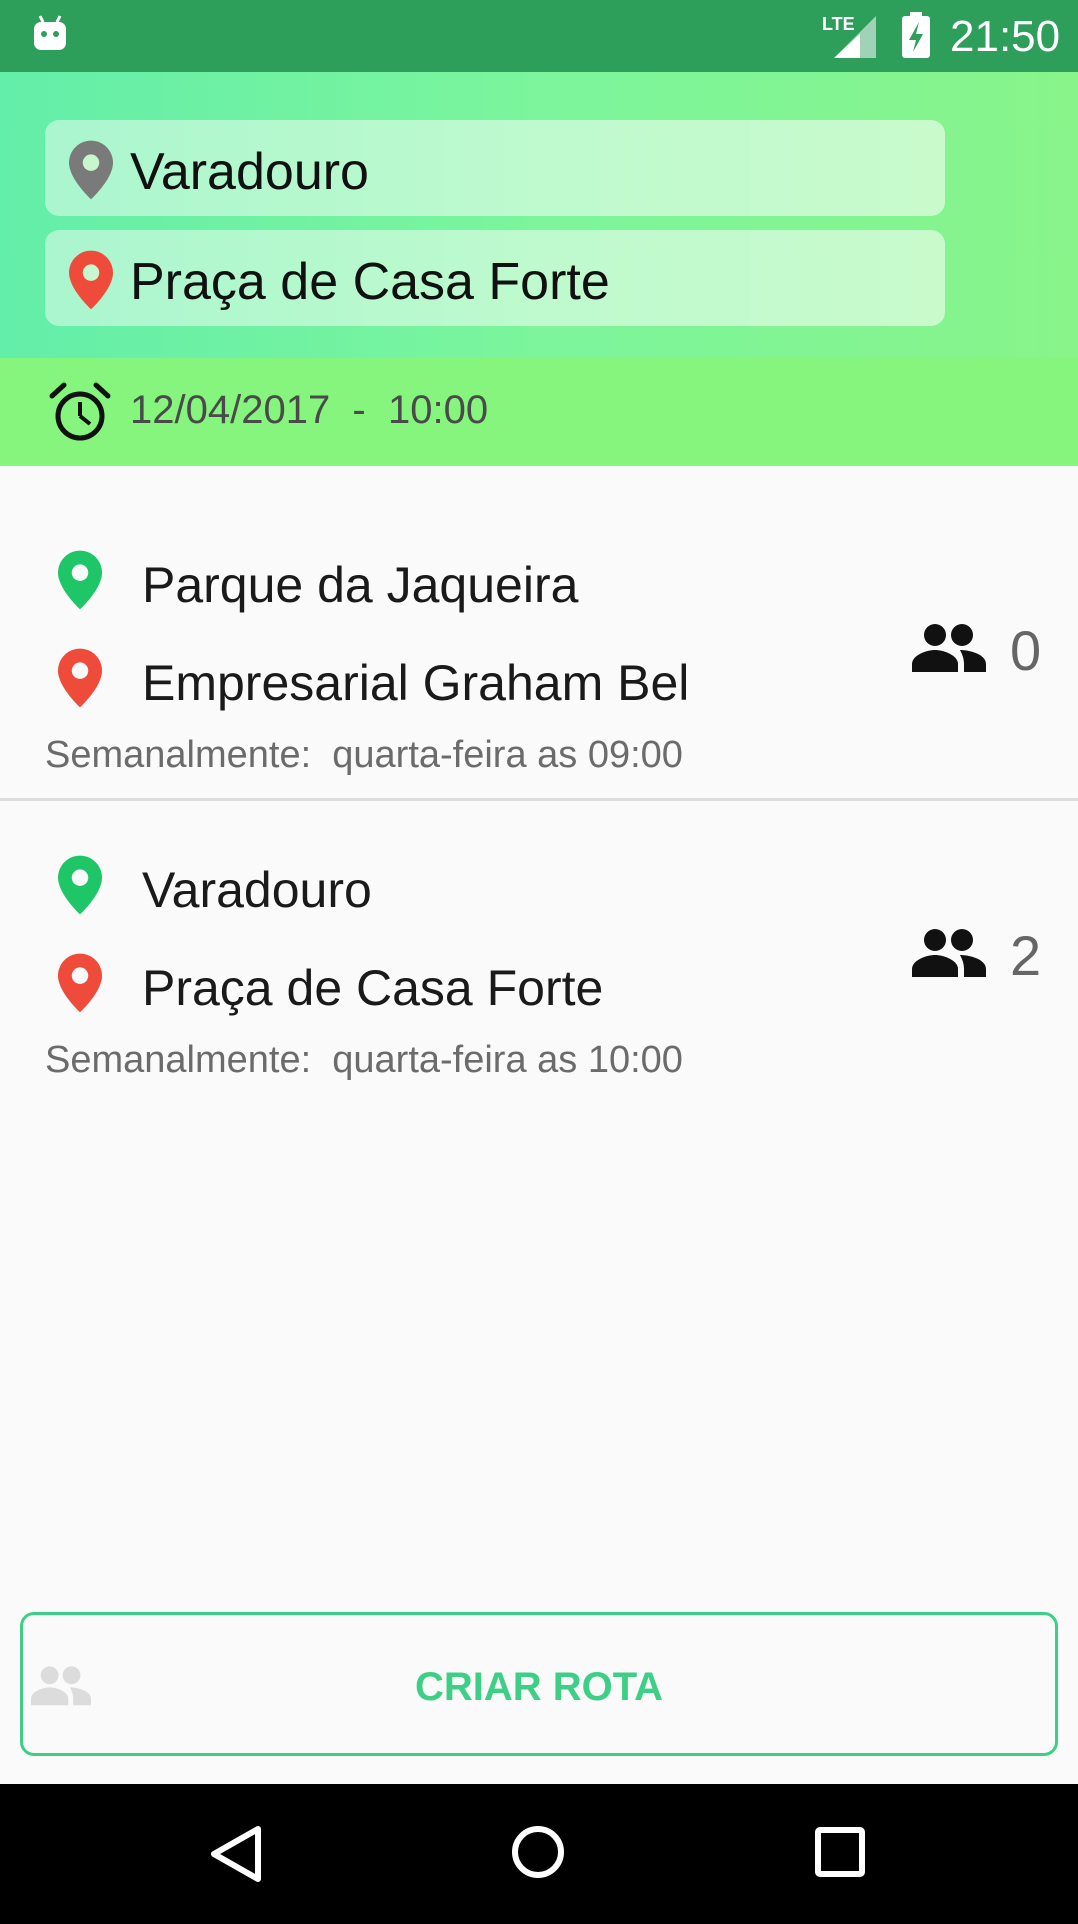 The image size is (1078, 1924). What do you see at coordinates (257, 890) in the screenshot?
I see `route-origin: Varadouro` at bounding box center [257, 890].